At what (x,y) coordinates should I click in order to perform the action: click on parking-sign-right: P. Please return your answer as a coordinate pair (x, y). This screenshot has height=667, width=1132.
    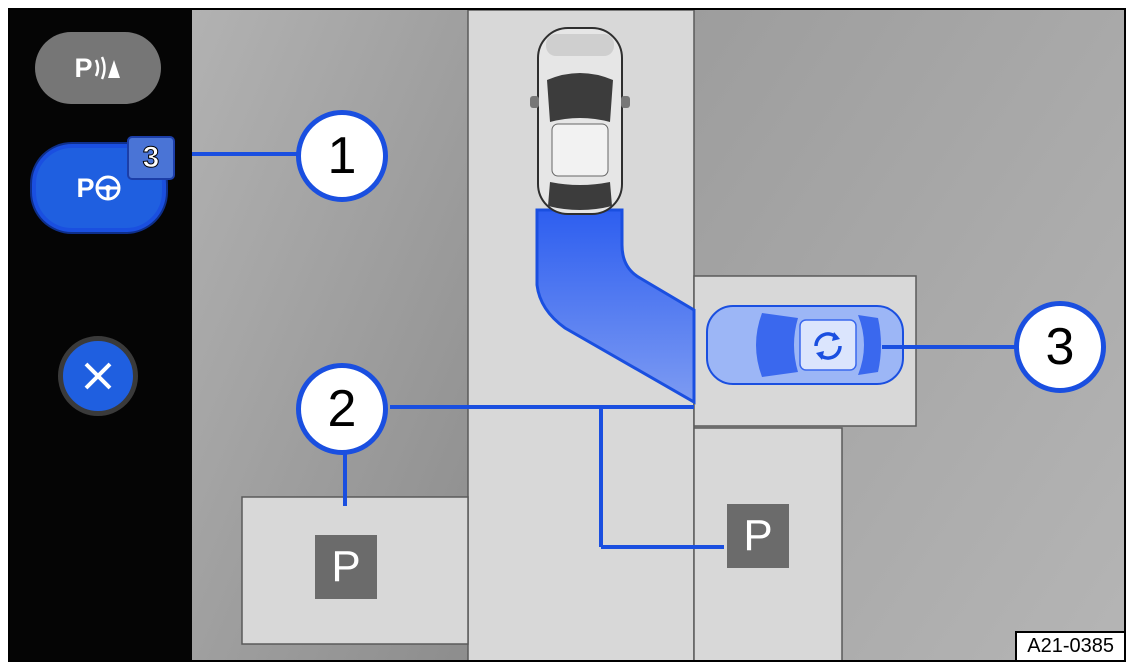
    Looking at the image, I should click on (758, 536).